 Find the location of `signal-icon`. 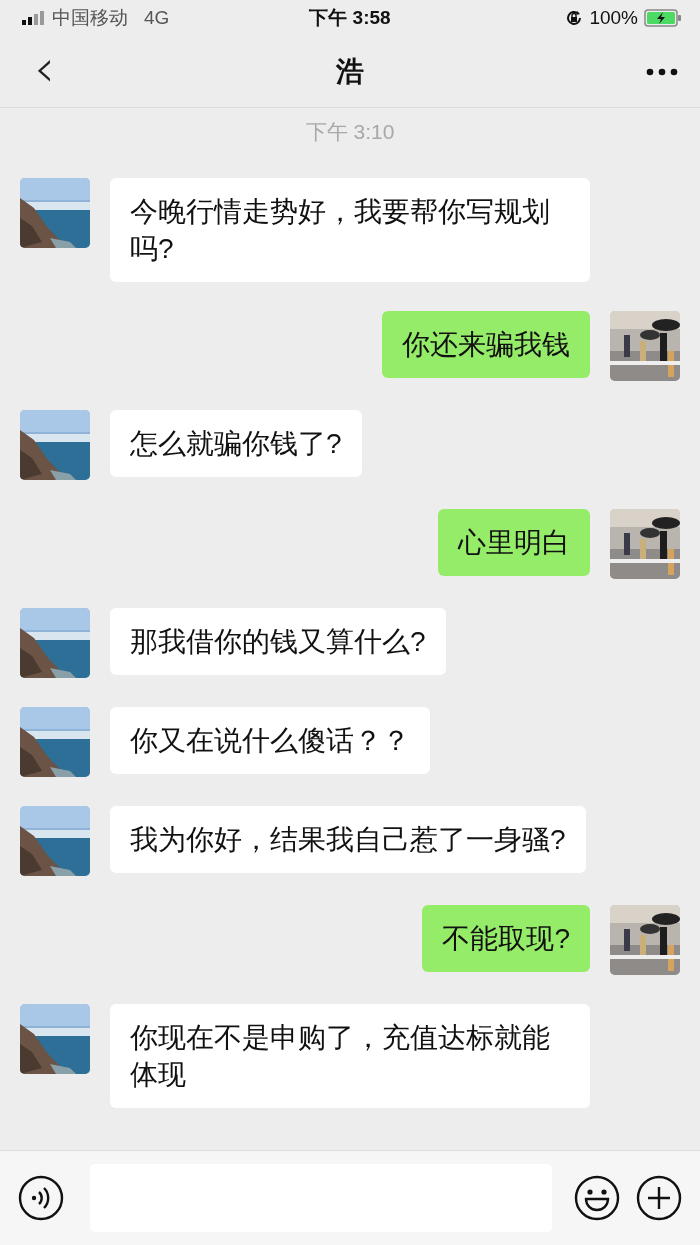

signal-icon is located at coordinates (33, 18).